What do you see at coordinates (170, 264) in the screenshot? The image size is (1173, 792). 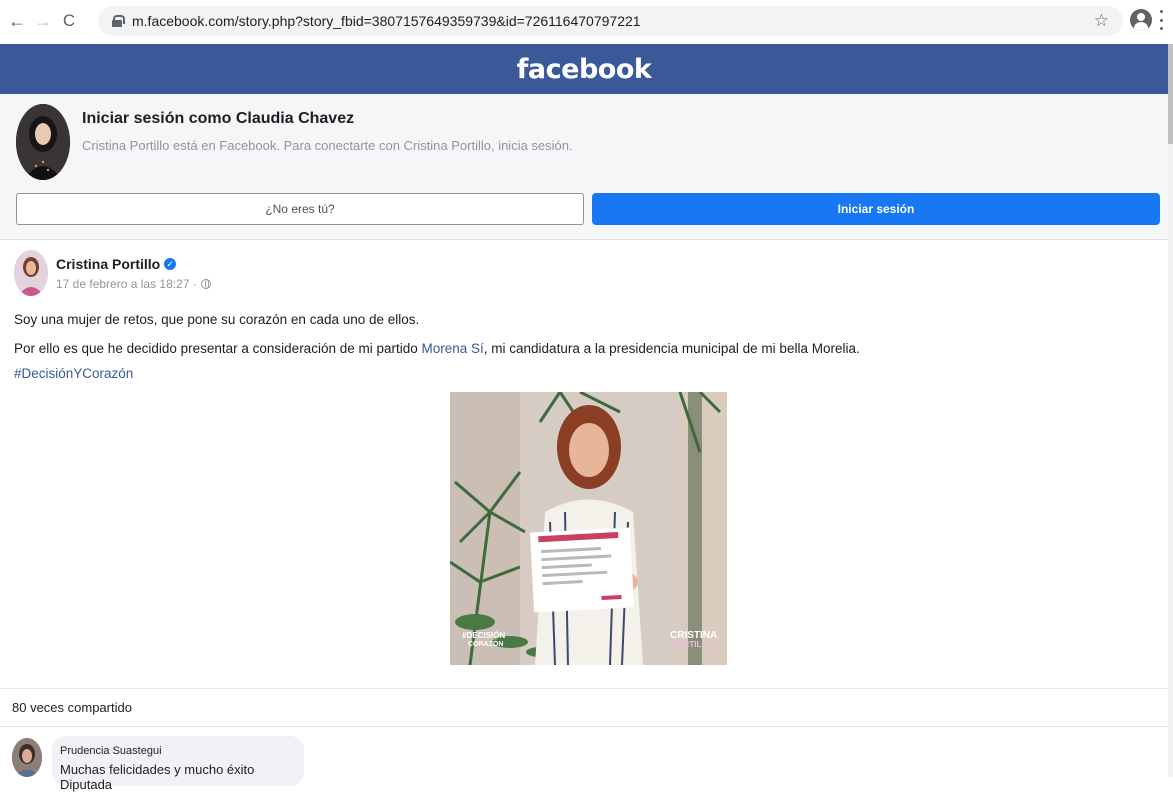 I see `verified-badge-icon: ✓` at bounding box center [170, 264].